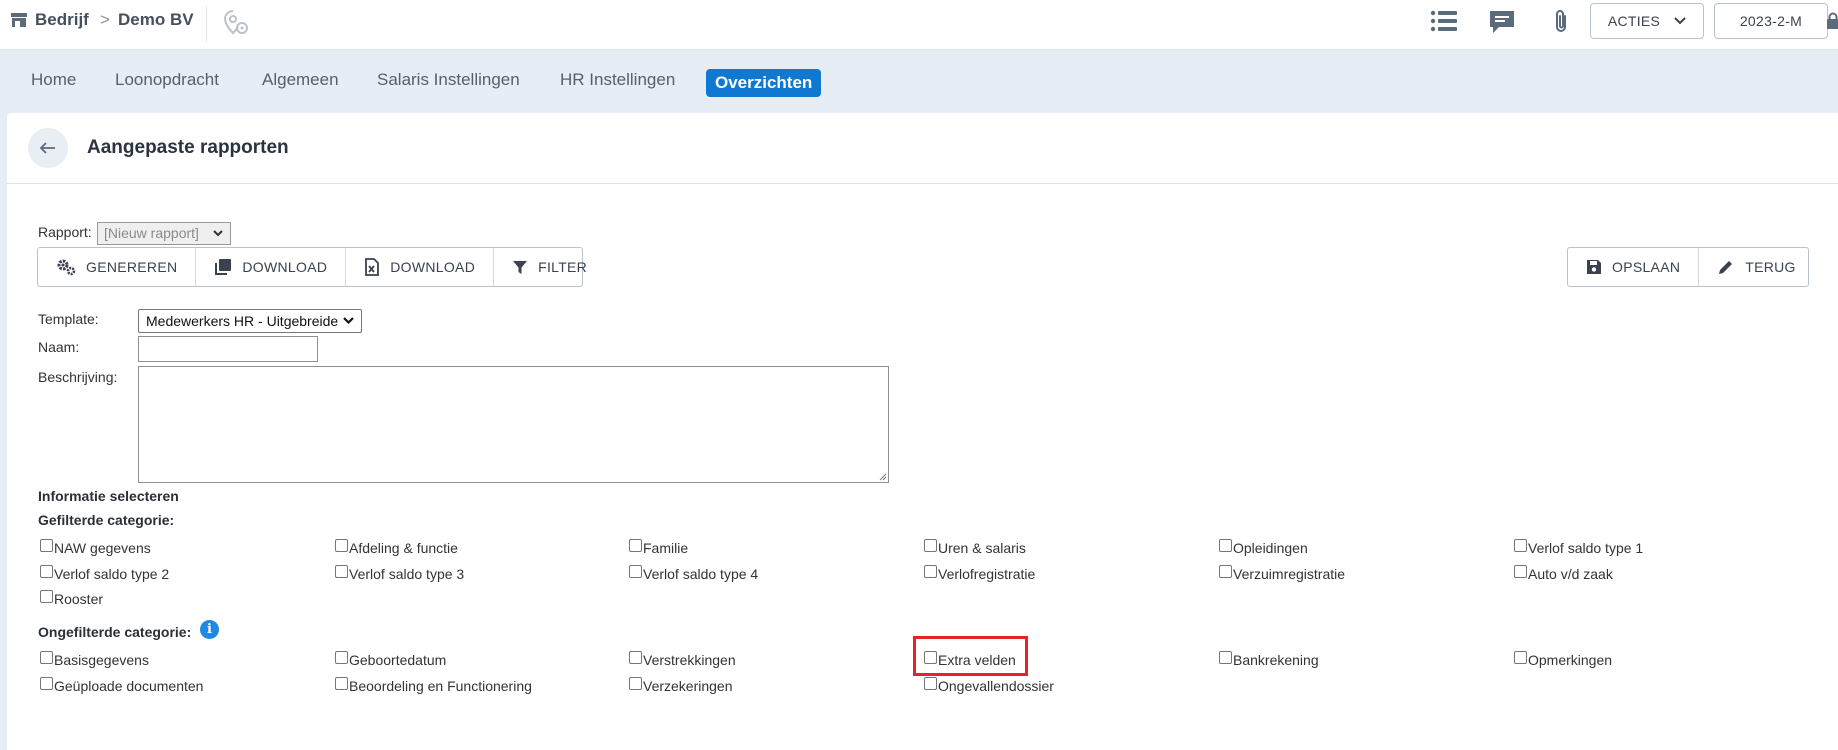  I want to click on checkbox-afdeling-functie: Afdeling & functie, so click(396, 547).